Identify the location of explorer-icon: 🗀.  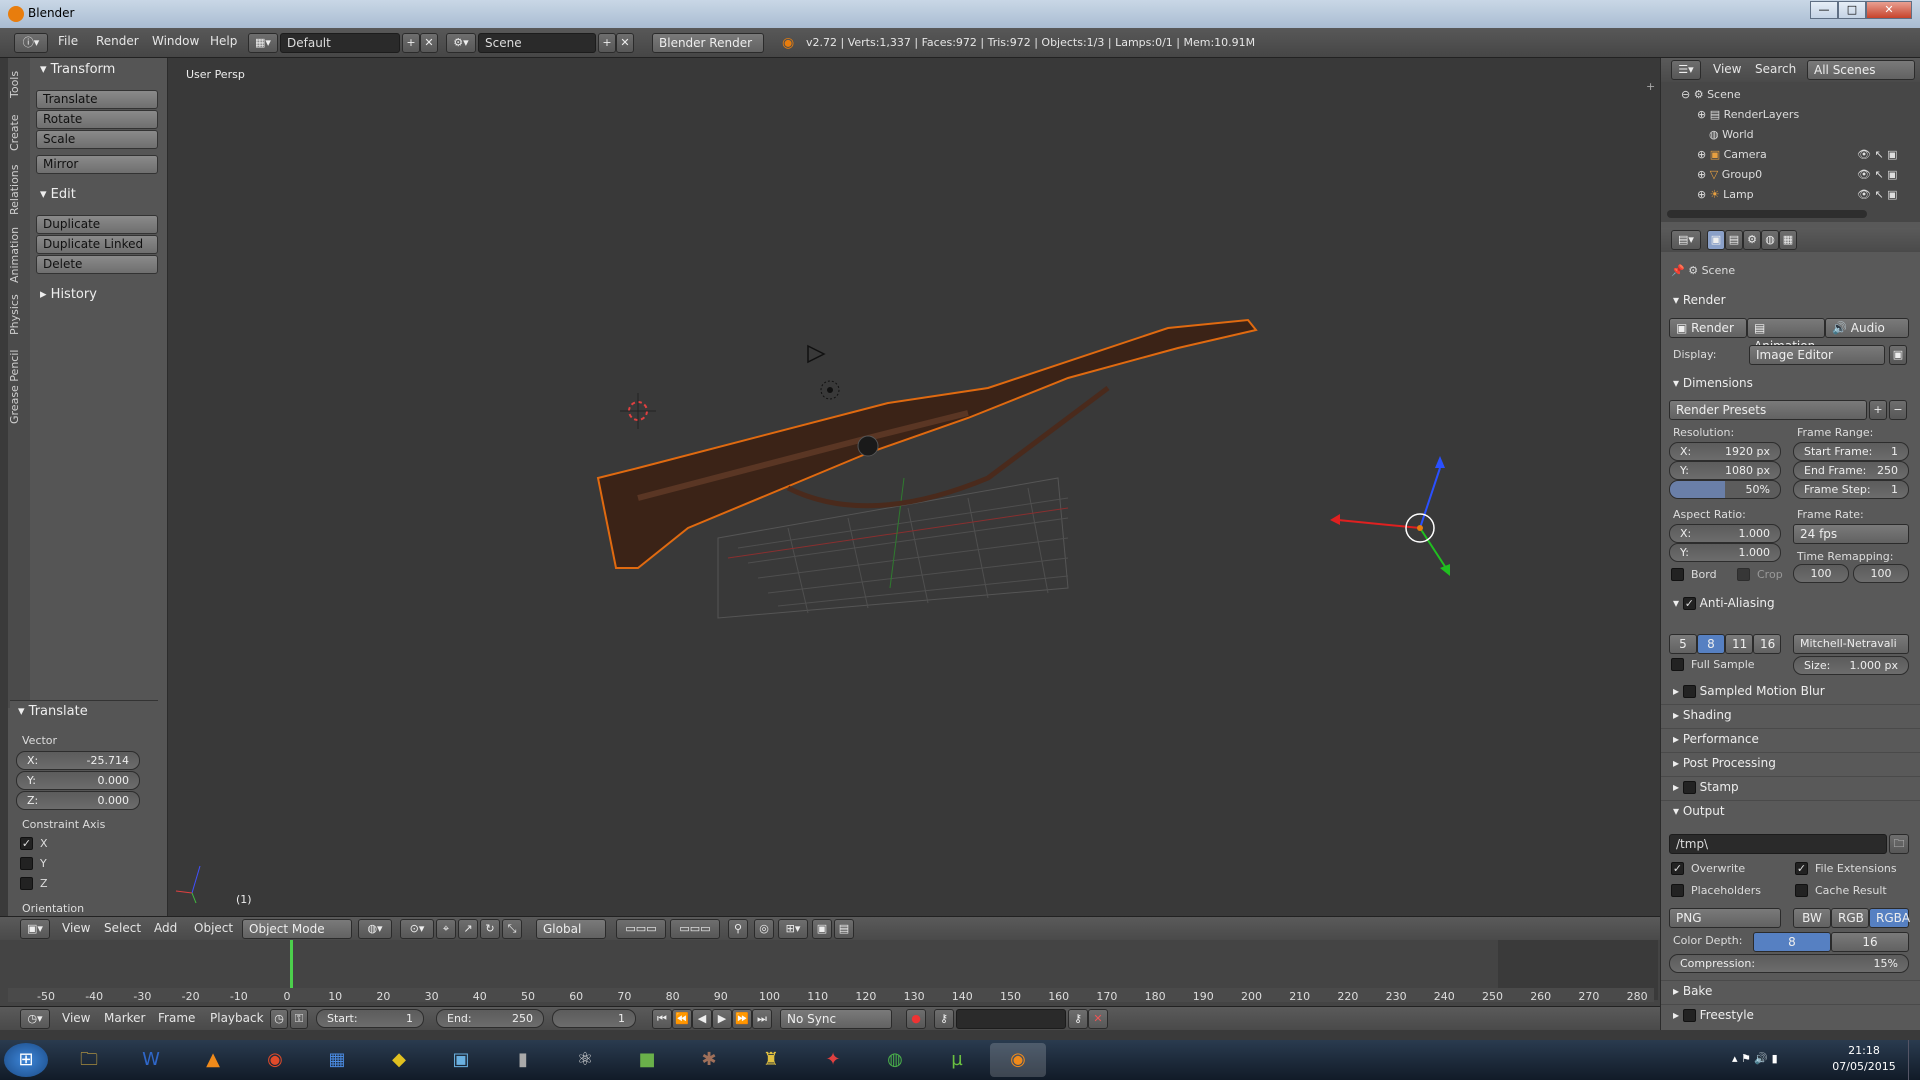
(89, 1060).